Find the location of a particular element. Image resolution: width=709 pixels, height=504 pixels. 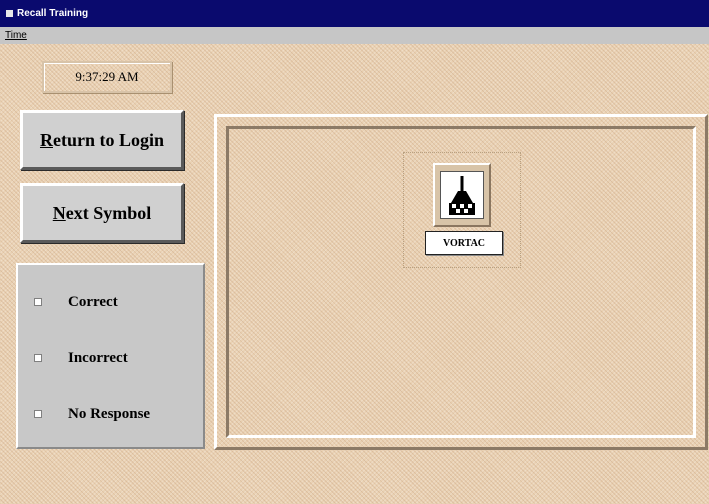

symbol-label: VORTAC is located at coordinates (464, 243).